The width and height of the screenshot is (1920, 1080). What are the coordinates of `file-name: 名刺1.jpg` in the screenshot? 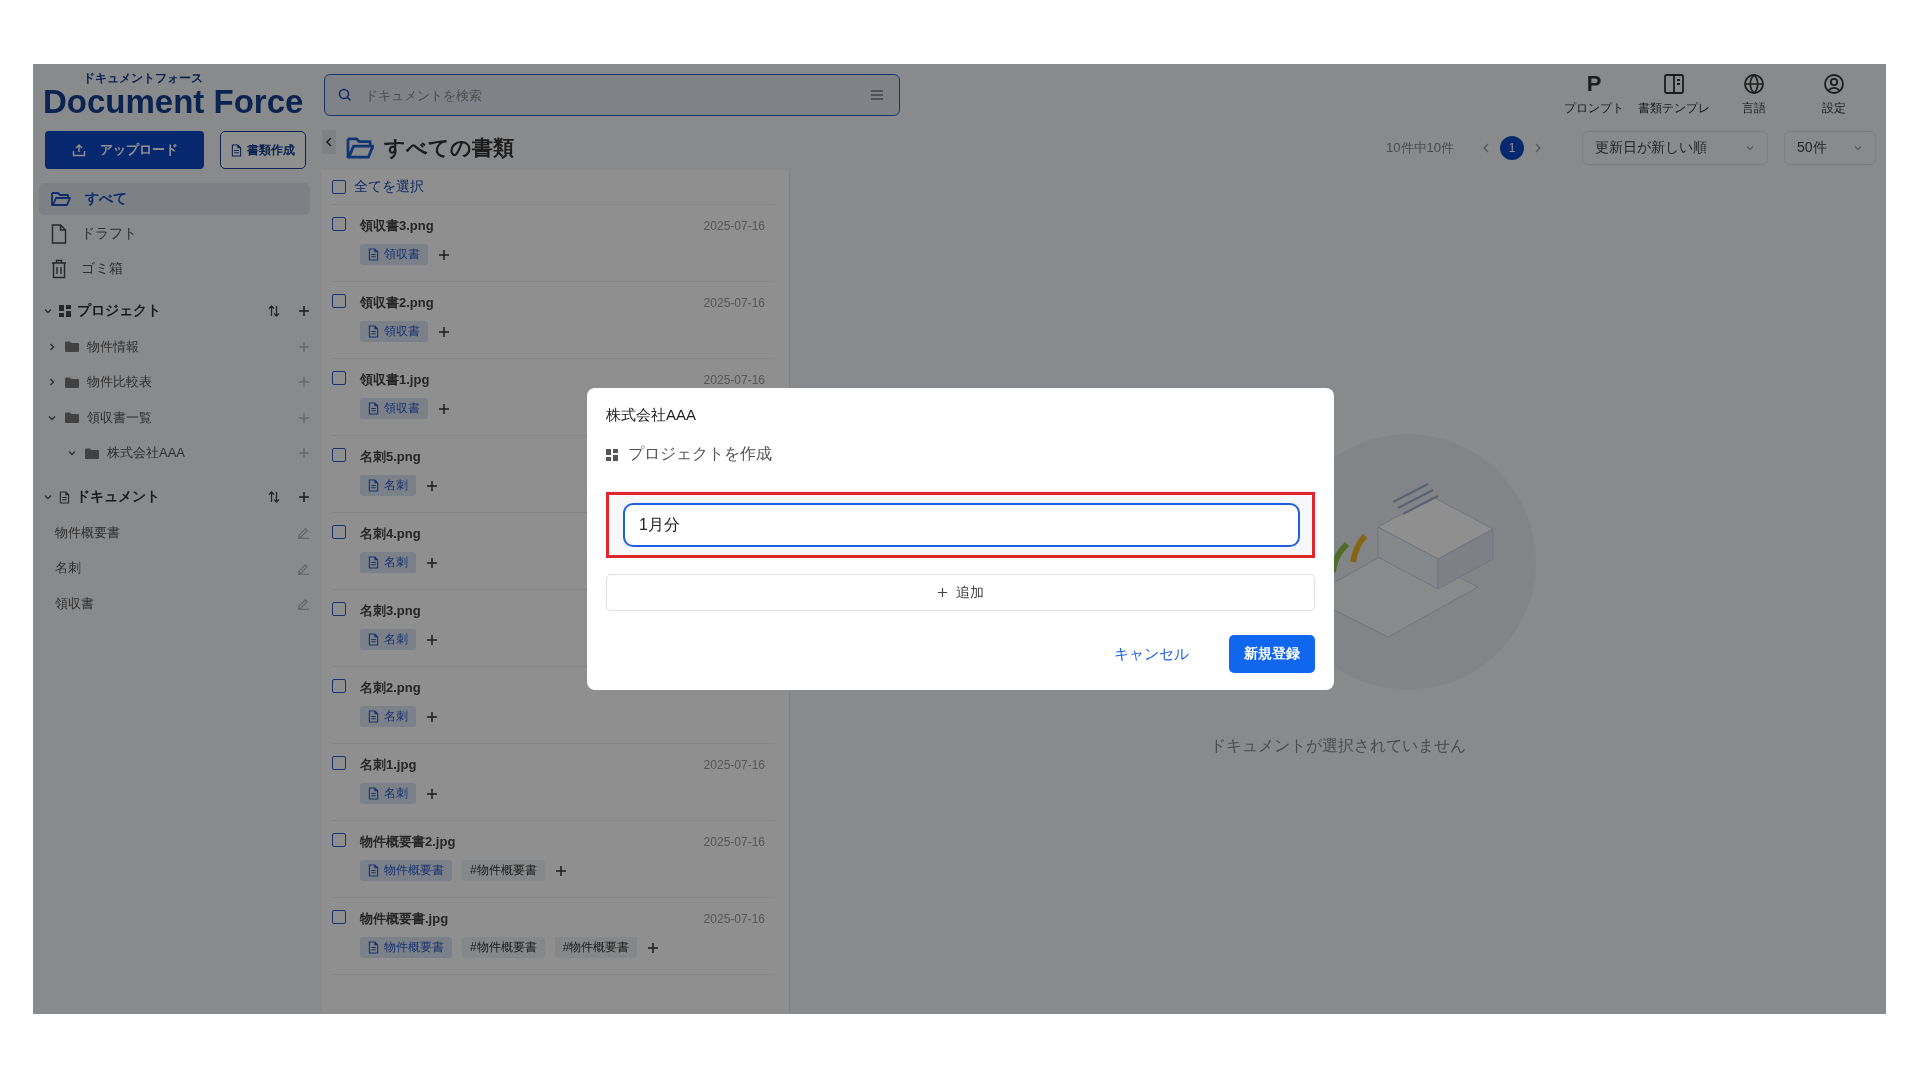 It's located at (388, 765).